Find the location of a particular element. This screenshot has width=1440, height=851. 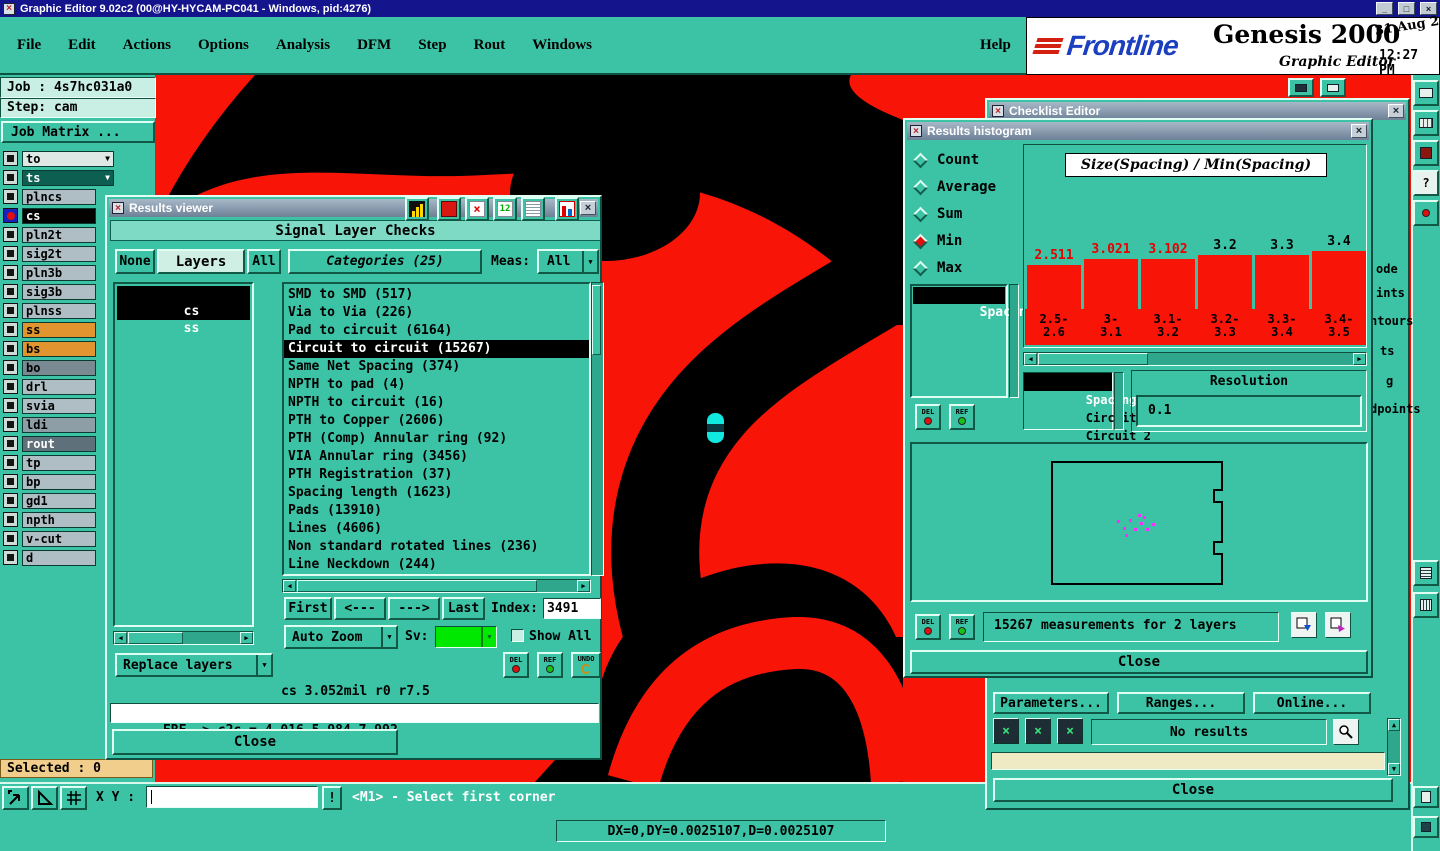

layer-button: rout is located at coordinates (59, 443).